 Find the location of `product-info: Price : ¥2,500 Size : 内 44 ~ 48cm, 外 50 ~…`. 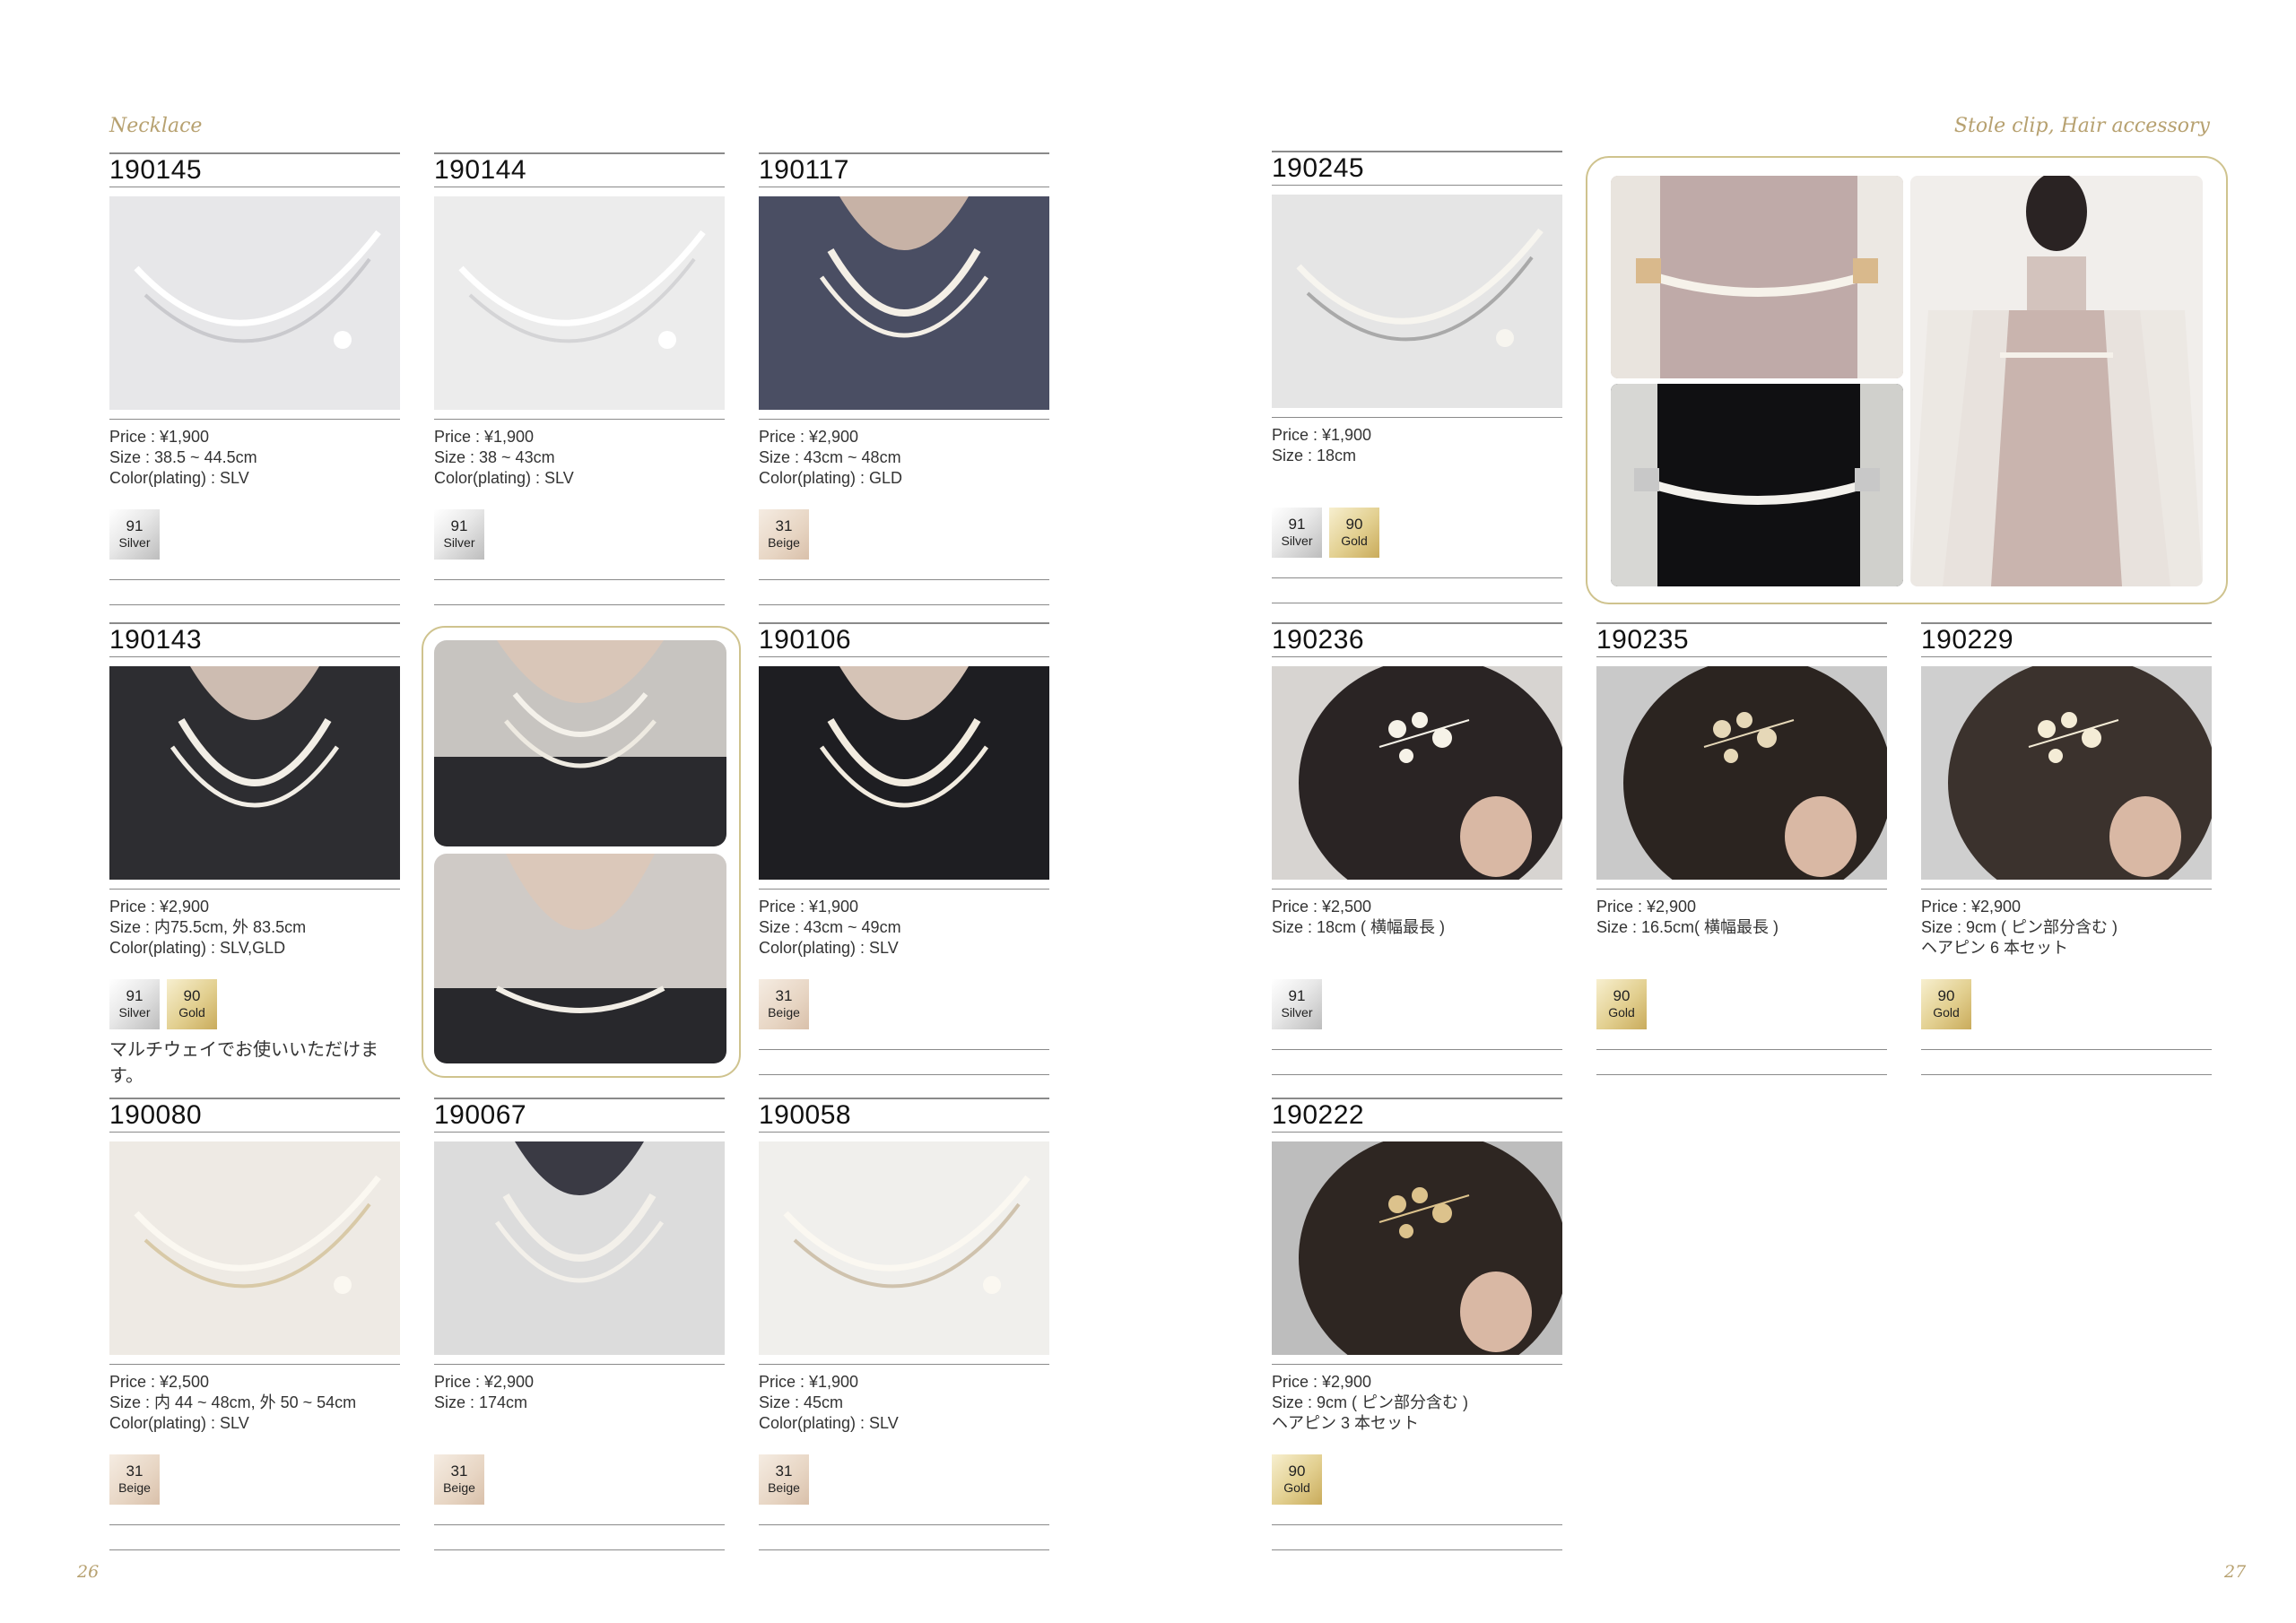

product-info: Price : ¥2,500 Size : 内 44 ~ 48cm, 外 50 ~… is located at coordinates (254, 1404).